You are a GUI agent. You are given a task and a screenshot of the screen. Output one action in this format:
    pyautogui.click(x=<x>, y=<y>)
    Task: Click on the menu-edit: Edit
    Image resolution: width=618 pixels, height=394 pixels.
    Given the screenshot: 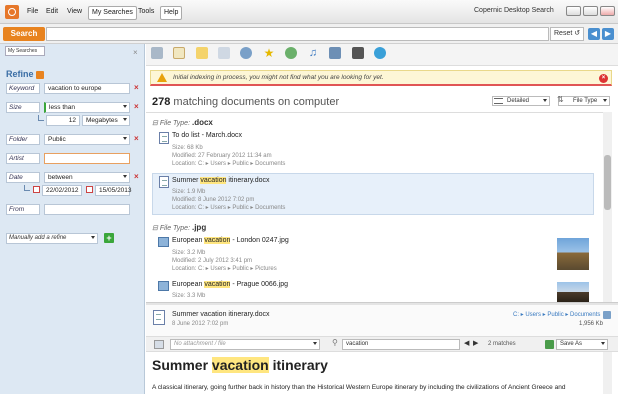 What is the action you would take?
    pyautogui.click(x=52, y=12)
    